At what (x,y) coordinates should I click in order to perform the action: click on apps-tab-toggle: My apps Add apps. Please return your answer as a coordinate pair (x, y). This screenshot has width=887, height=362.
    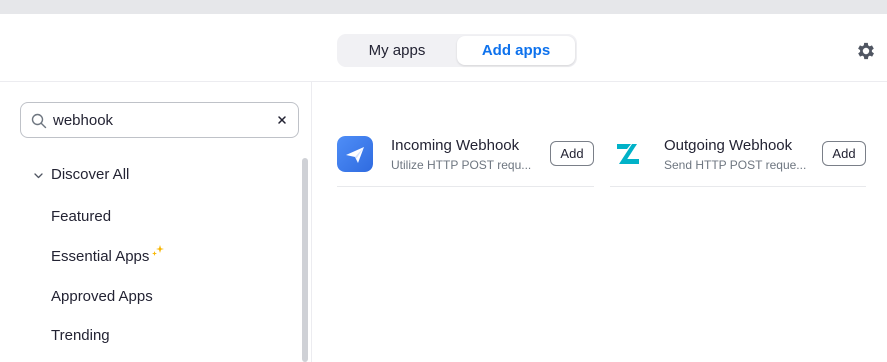
    Looking at the image, I should click on (457, 50).